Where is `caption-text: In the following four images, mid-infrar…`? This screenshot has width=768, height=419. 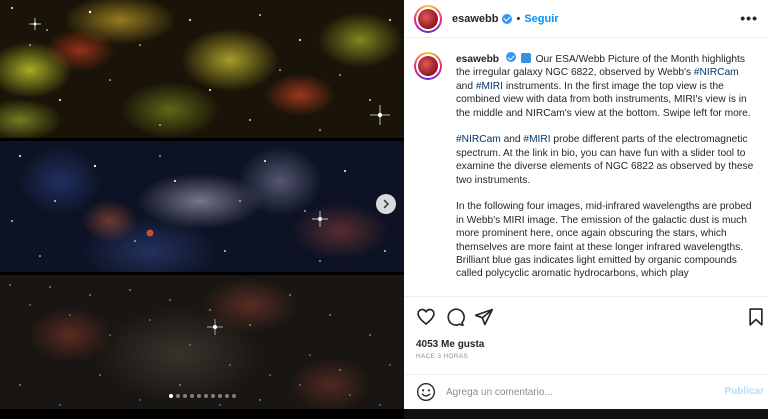 caption-text: In the following four images, mid-infrar… is located at coordinates (604, 240).